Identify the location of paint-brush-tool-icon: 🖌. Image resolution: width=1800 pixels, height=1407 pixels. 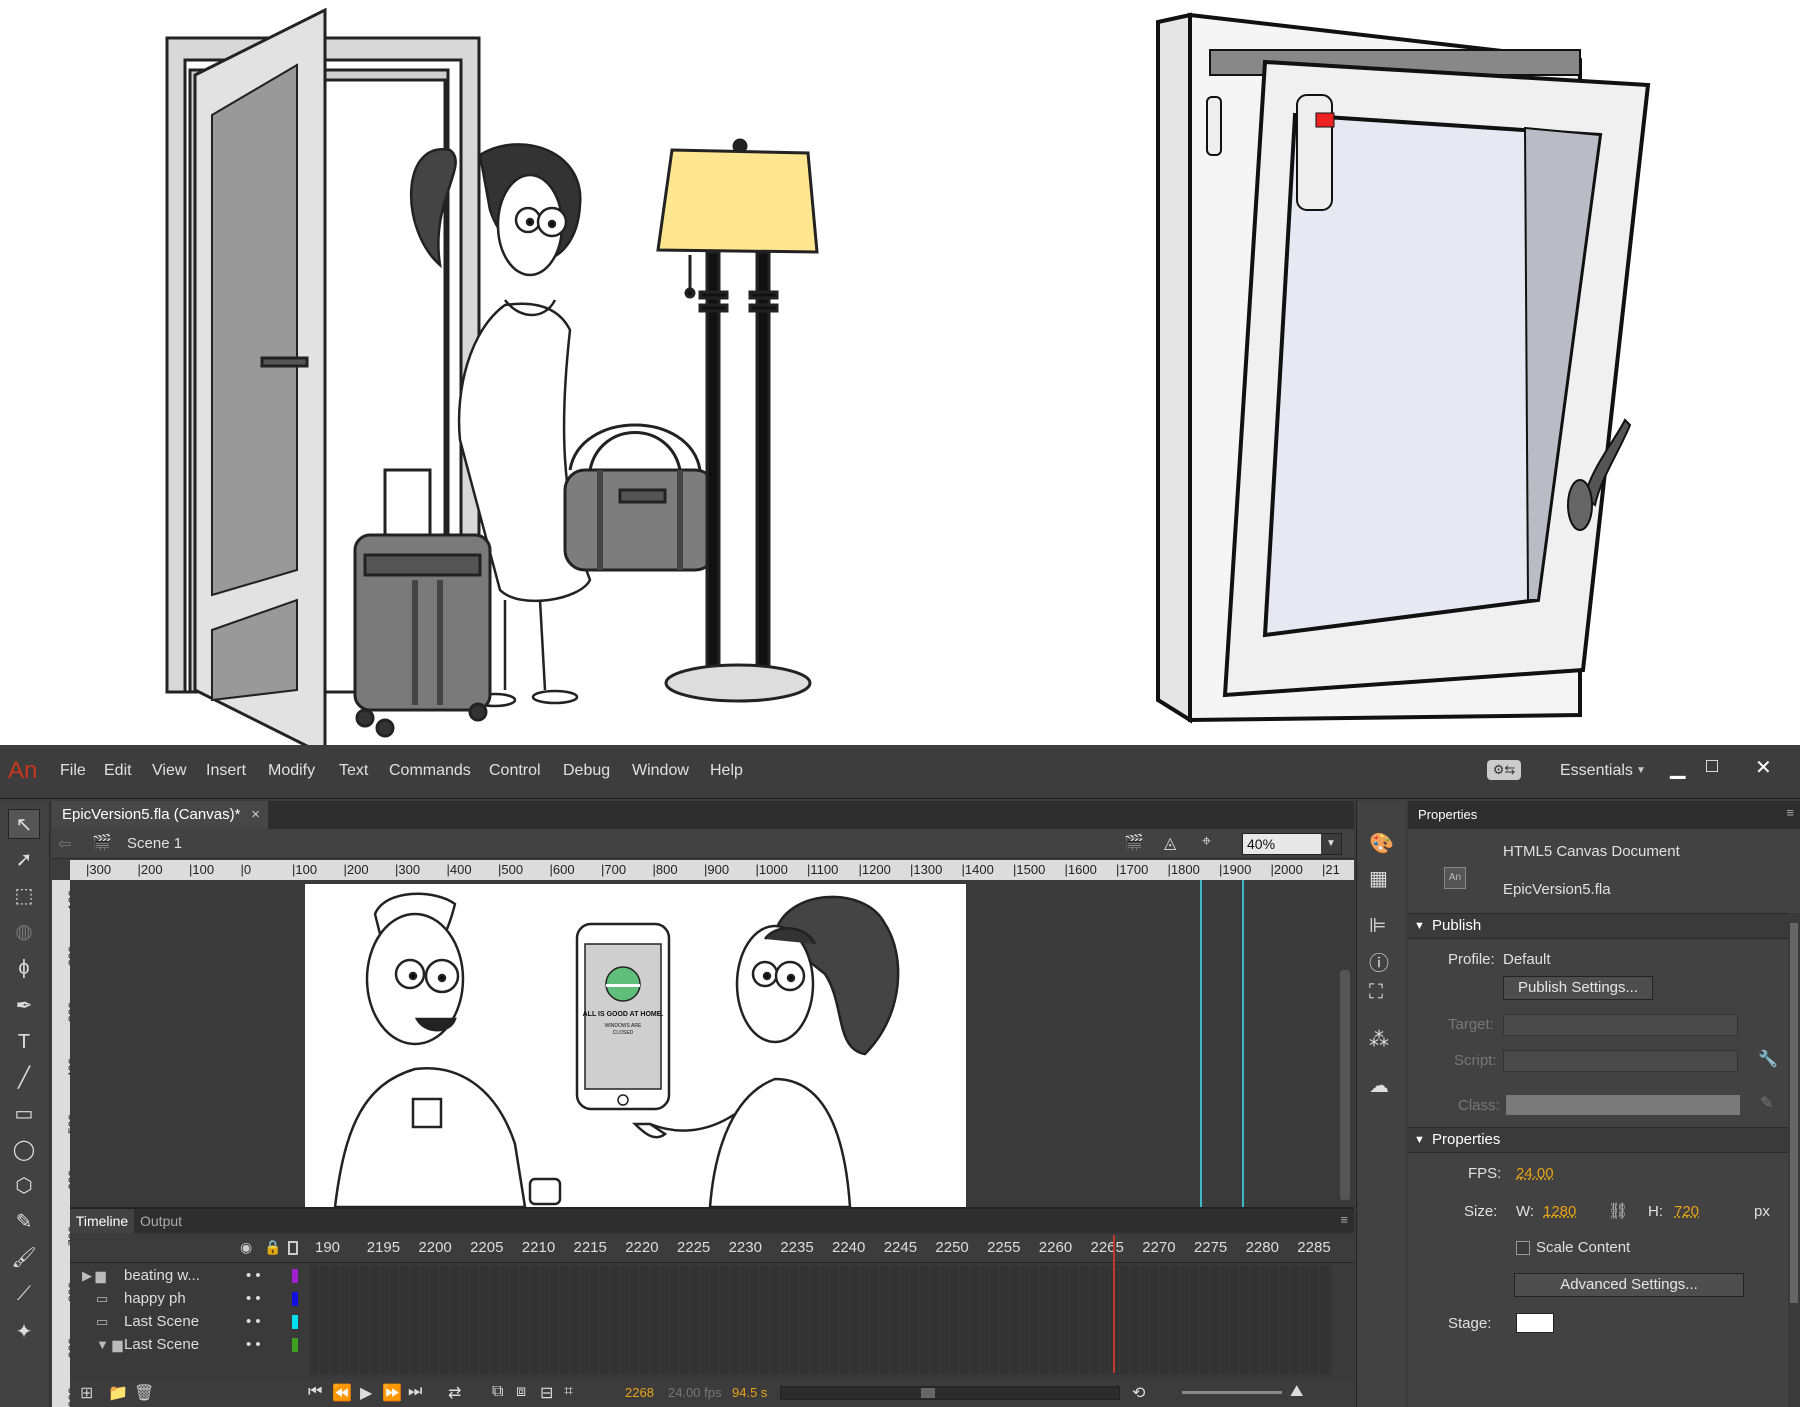
(24, 1258).